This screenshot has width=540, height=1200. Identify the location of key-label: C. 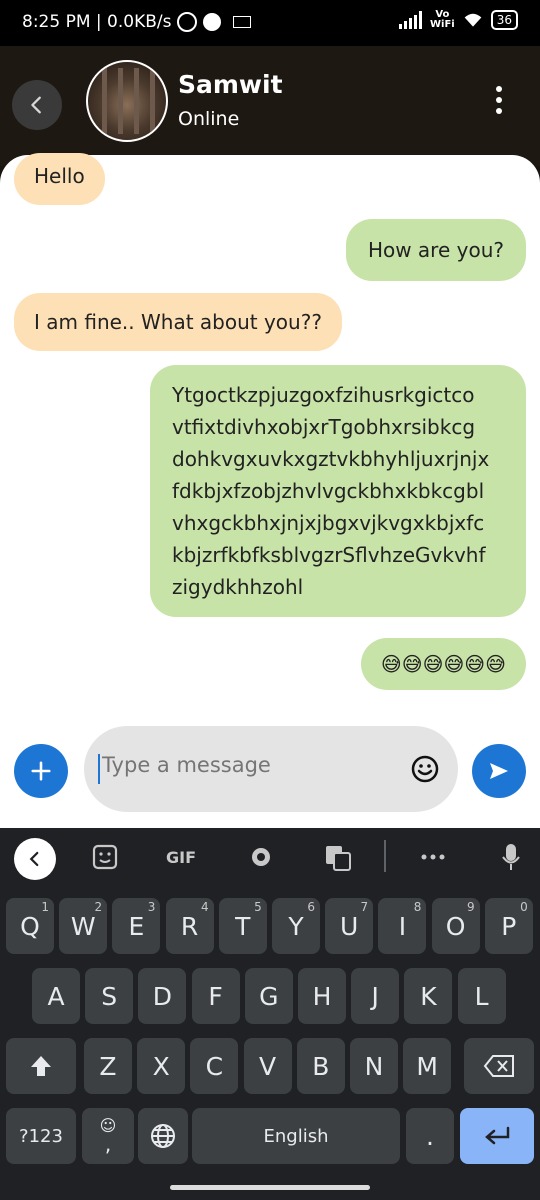
(214, 1066).